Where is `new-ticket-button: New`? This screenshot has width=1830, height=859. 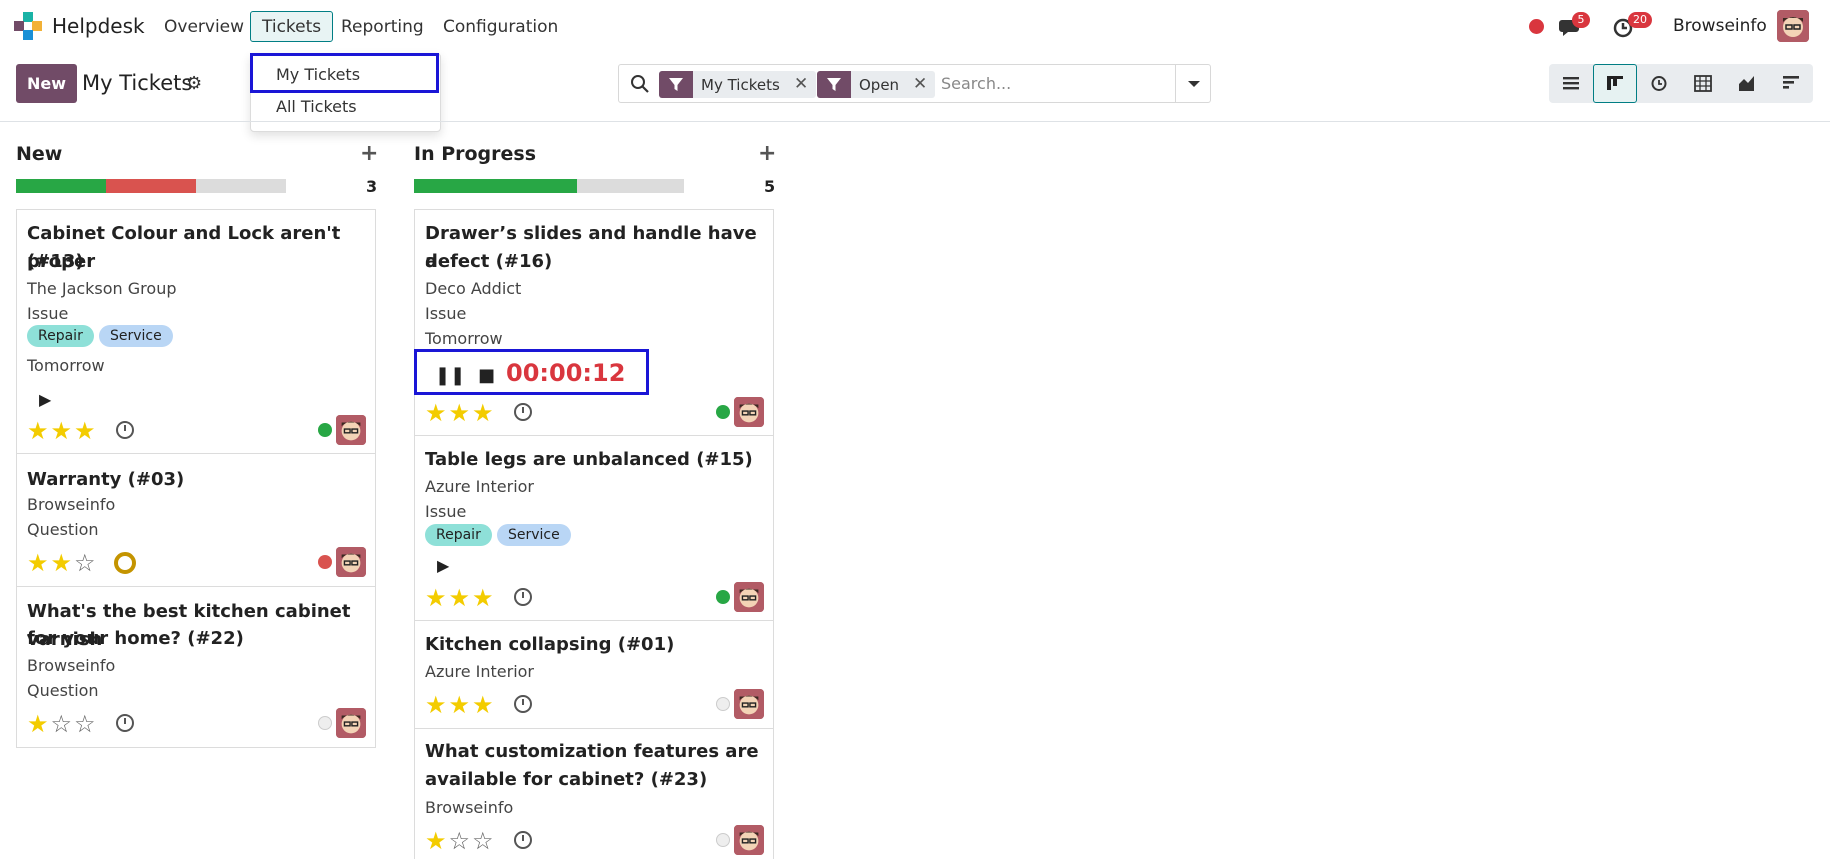
new-ticket-button: New is located at coordinates (46, 83).